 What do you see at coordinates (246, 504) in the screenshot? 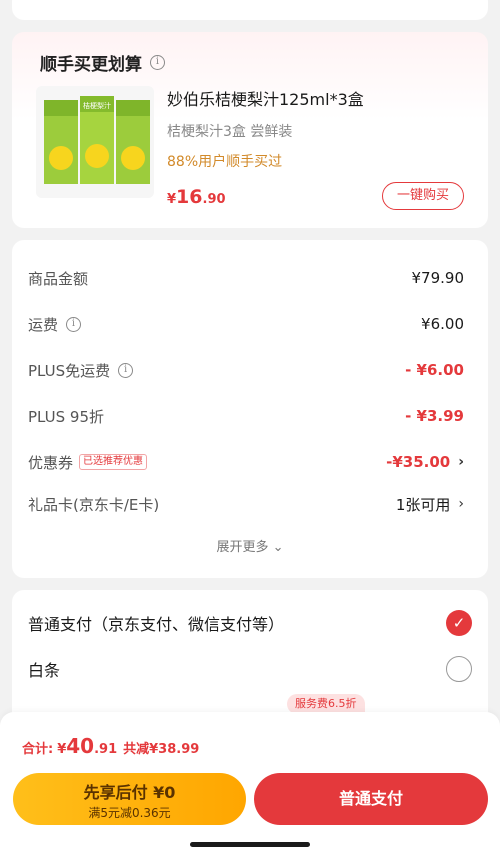
I see `fee-row-gift-card: 礼品卡(京东卡/E卡) 1张可用 ›` at bounding box center [246, 504].